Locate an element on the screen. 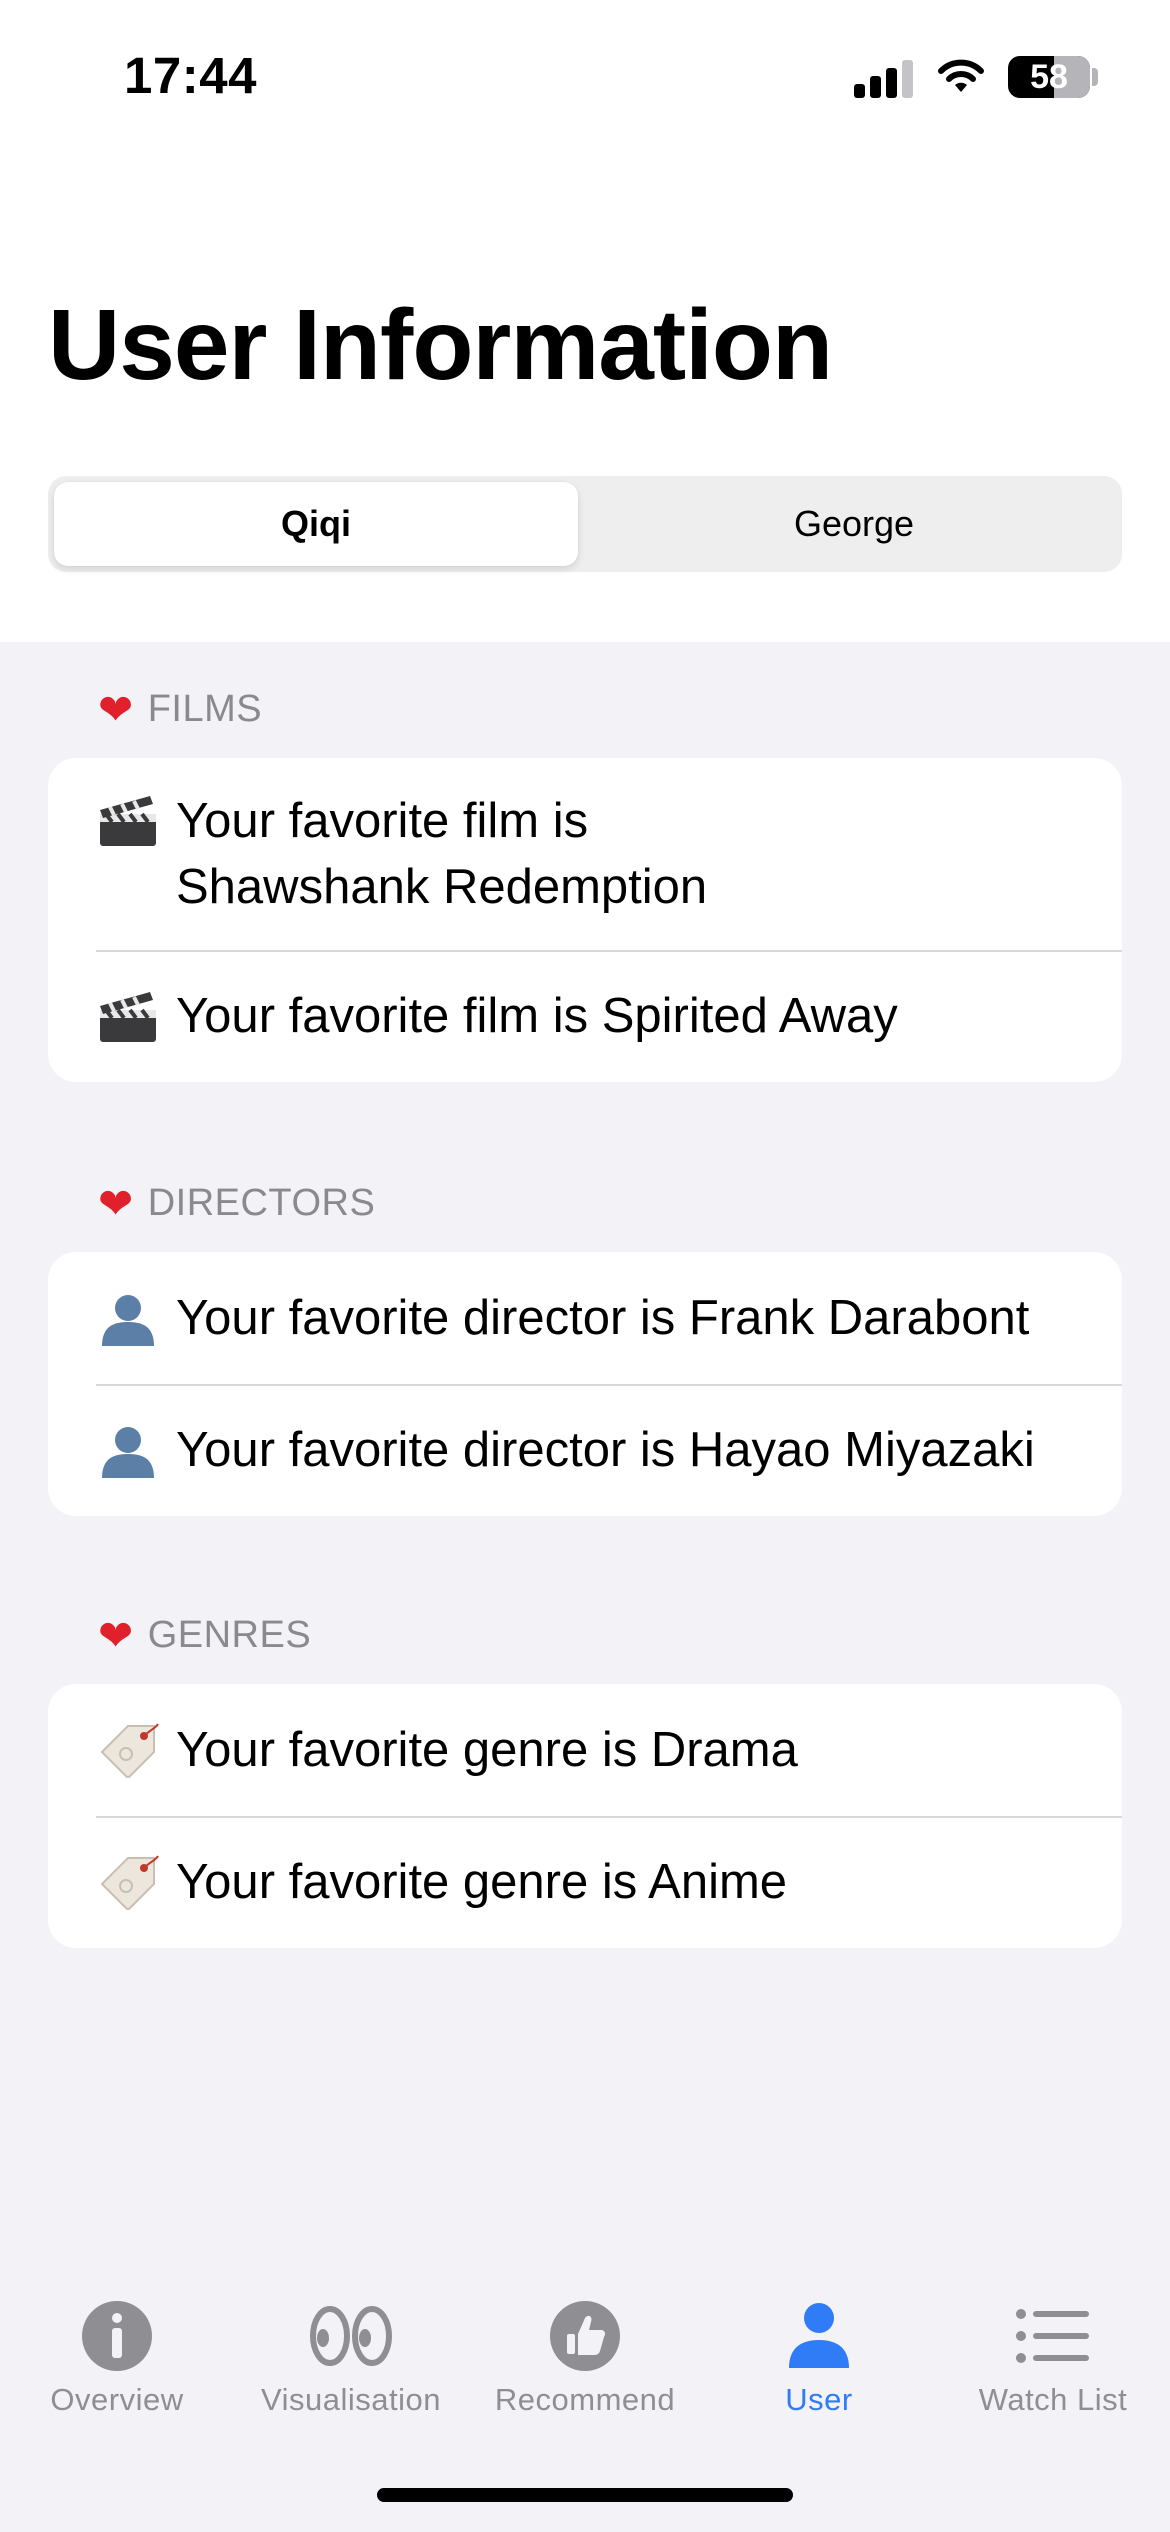 The image size is (1170, 2532). films-header-label: FILMS is located at coordinates (205, 709).